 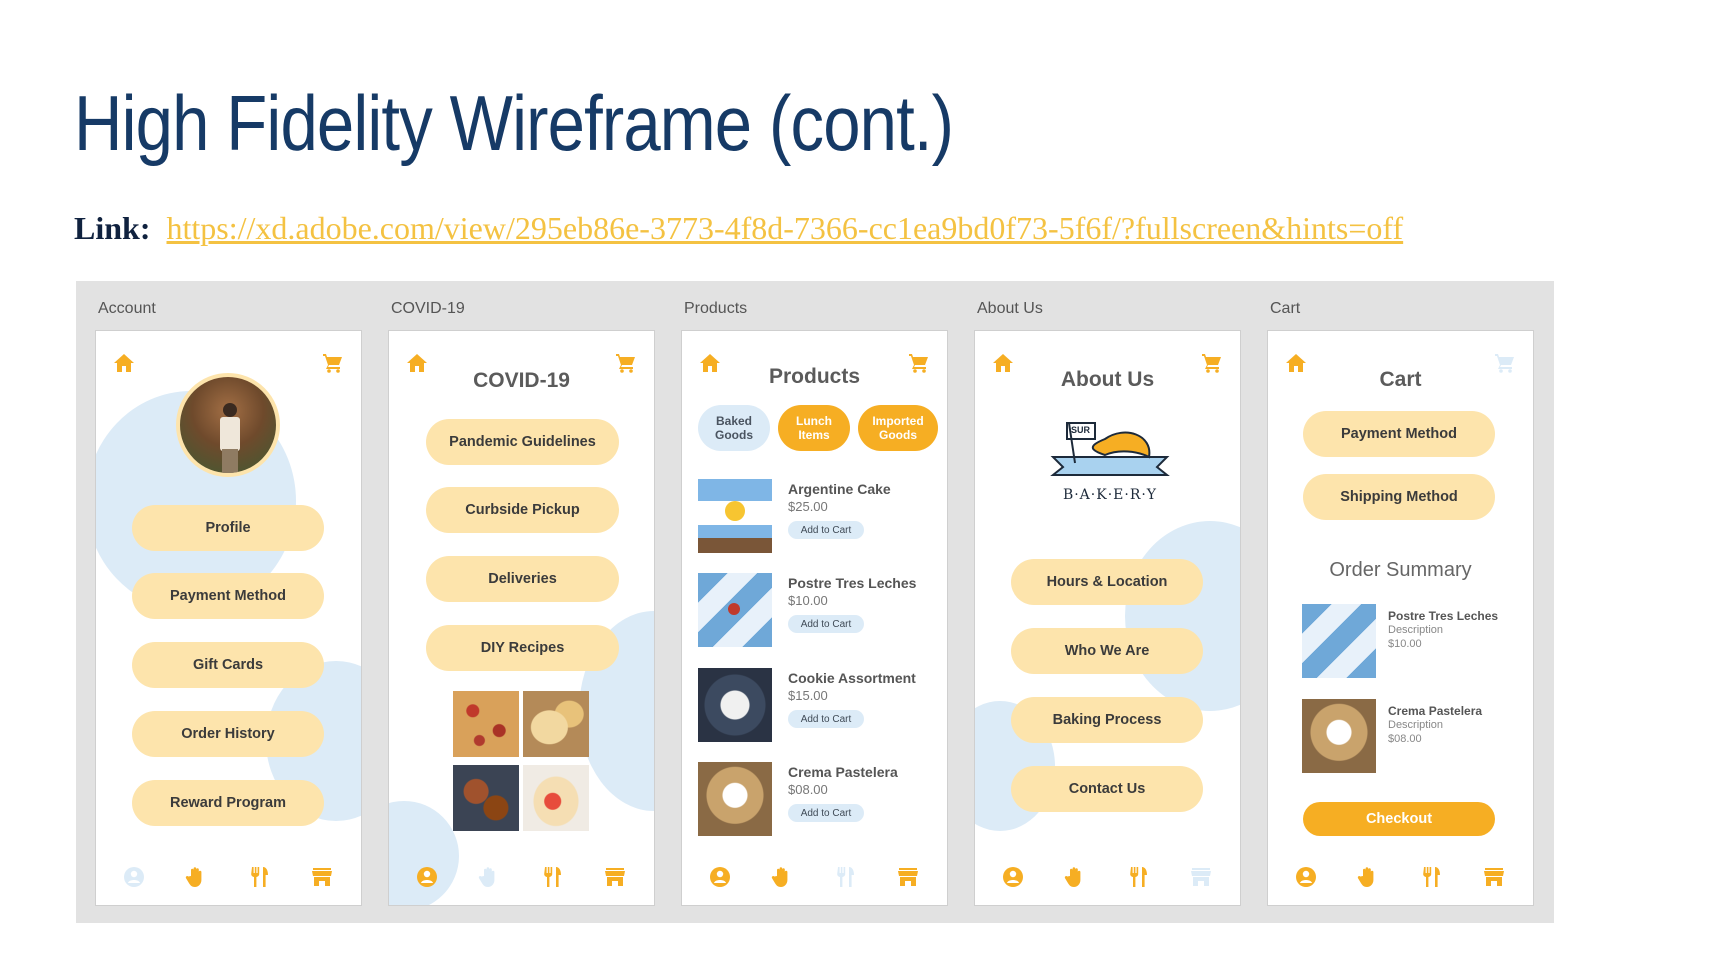 What do you see at coordinates (124, 363) in the screenshot?
I see `home-icon` at bounding box center [124, 363].